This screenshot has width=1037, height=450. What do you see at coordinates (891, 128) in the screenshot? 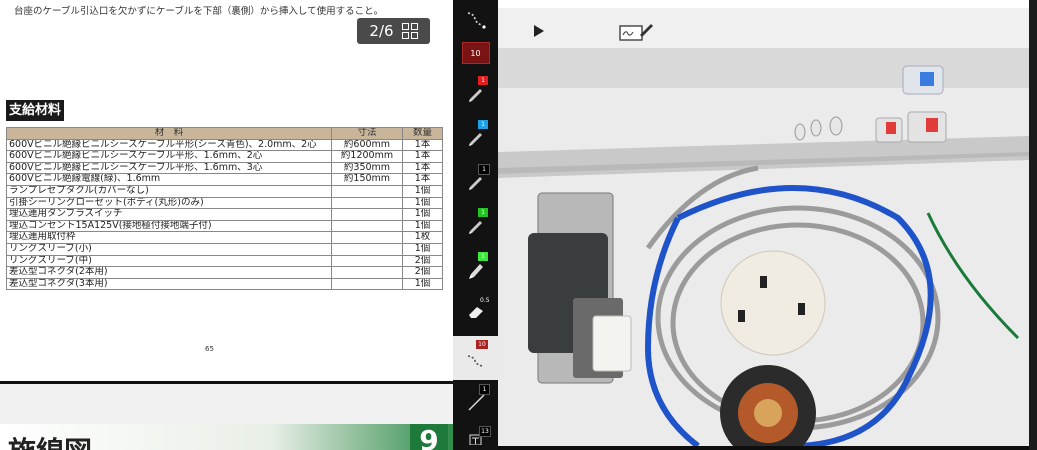
I see `connector-red-release-a` at bounding box center [891, 128].